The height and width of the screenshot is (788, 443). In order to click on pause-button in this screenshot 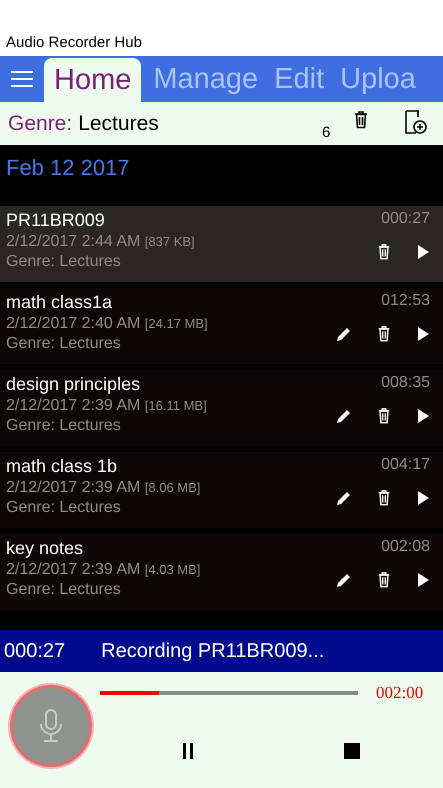, I will do `click(188, 752)`.